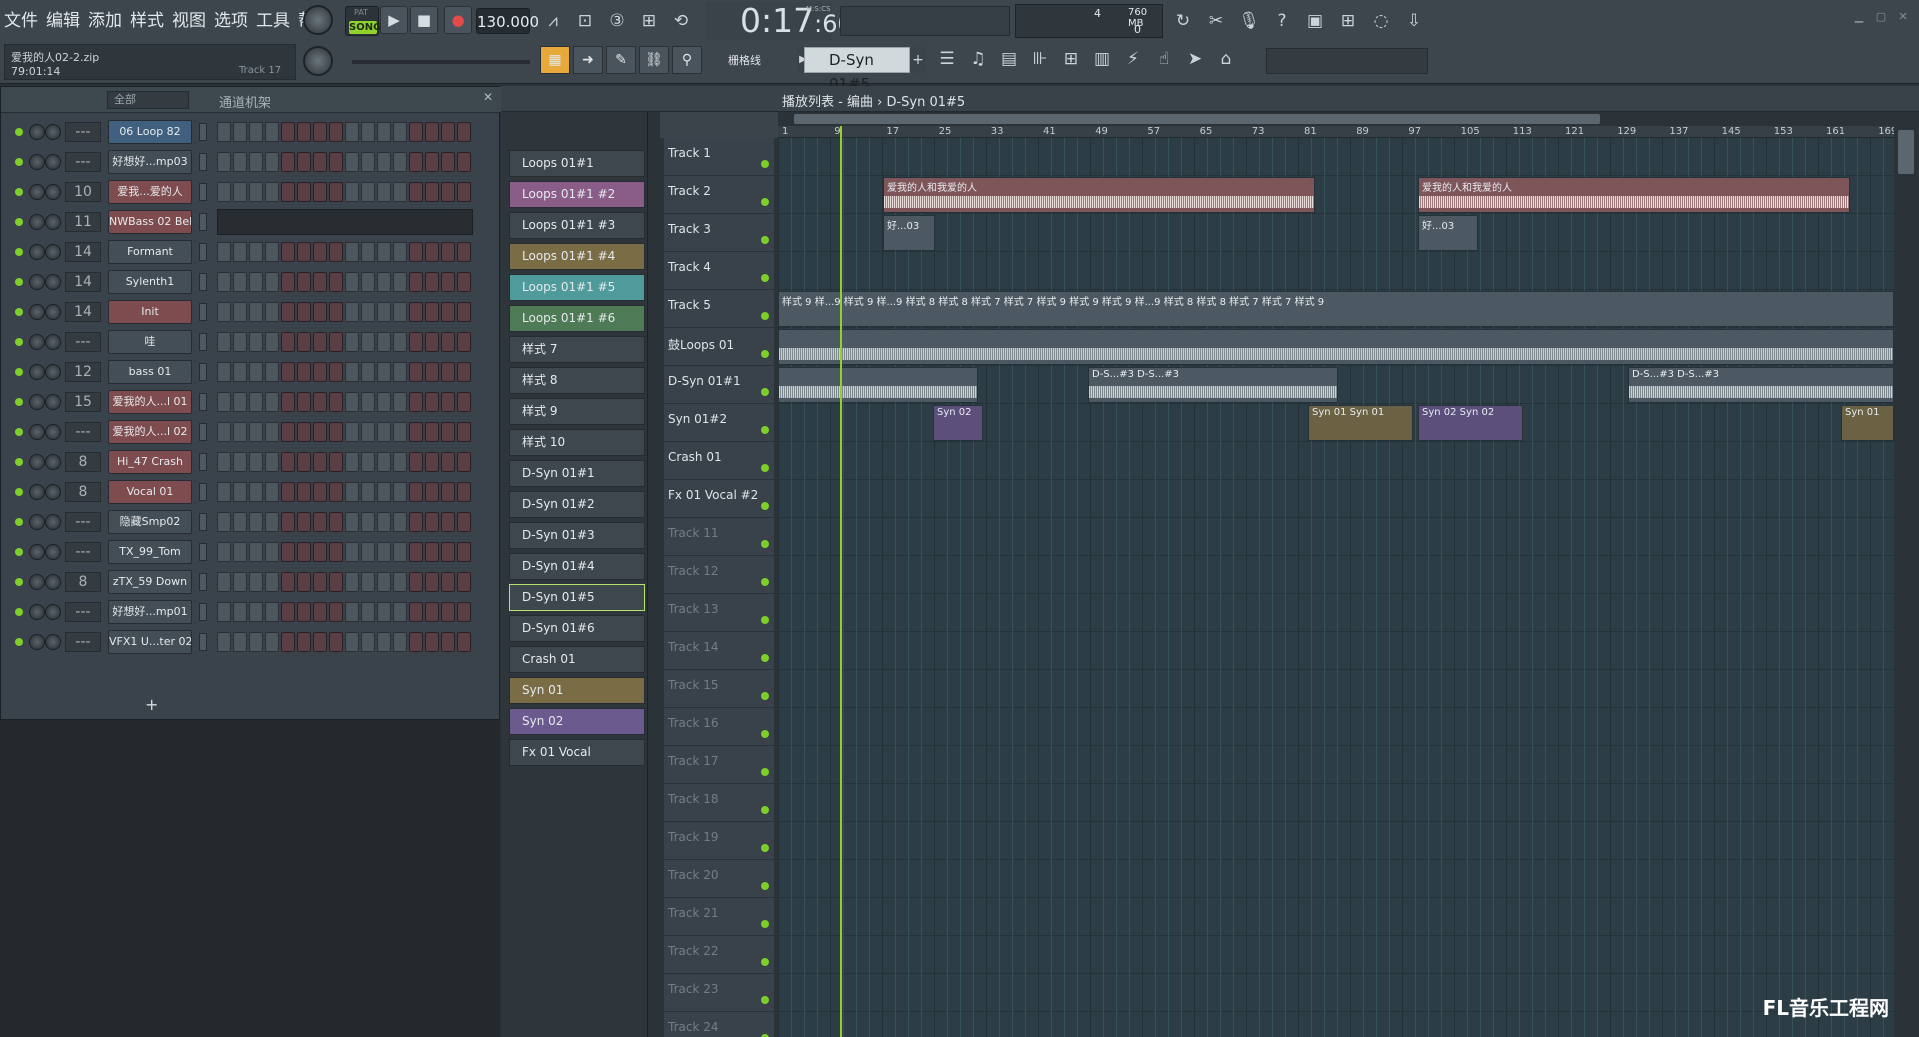  What do you see at coordinates (1337, 119) in the screenshot?
I see `horizontal-scrollbar` at bounding box center [1337, 119].